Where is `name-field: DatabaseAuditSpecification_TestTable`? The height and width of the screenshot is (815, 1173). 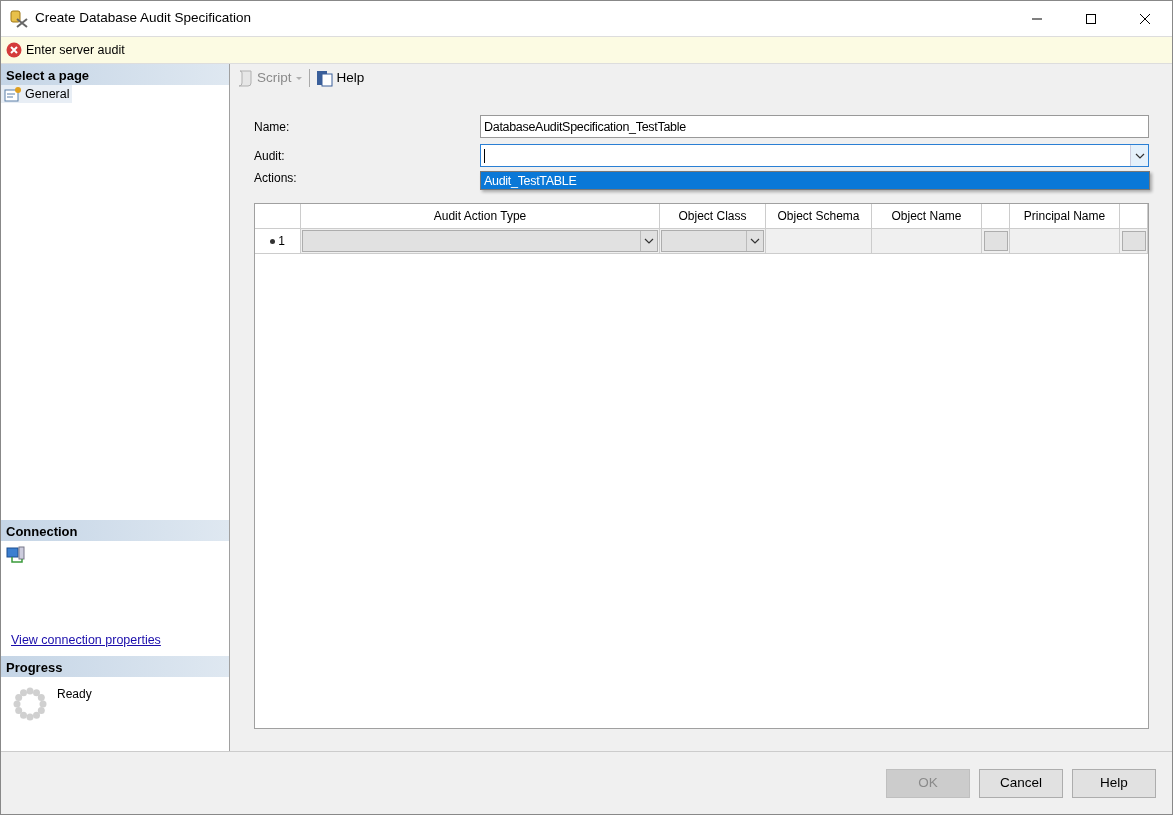
name-field: DatabaseAuditSpecification_TestTable is located at coordinates (814, 126).